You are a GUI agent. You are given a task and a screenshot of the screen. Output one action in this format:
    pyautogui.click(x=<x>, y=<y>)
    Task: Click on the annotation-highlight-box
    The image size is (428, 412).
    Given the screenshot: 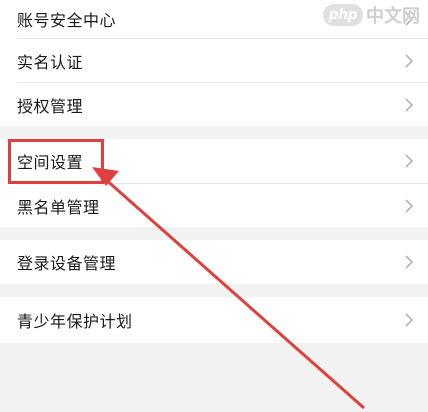 What is the action you would take?
    pyautogui.click(x=56, y=161)
    